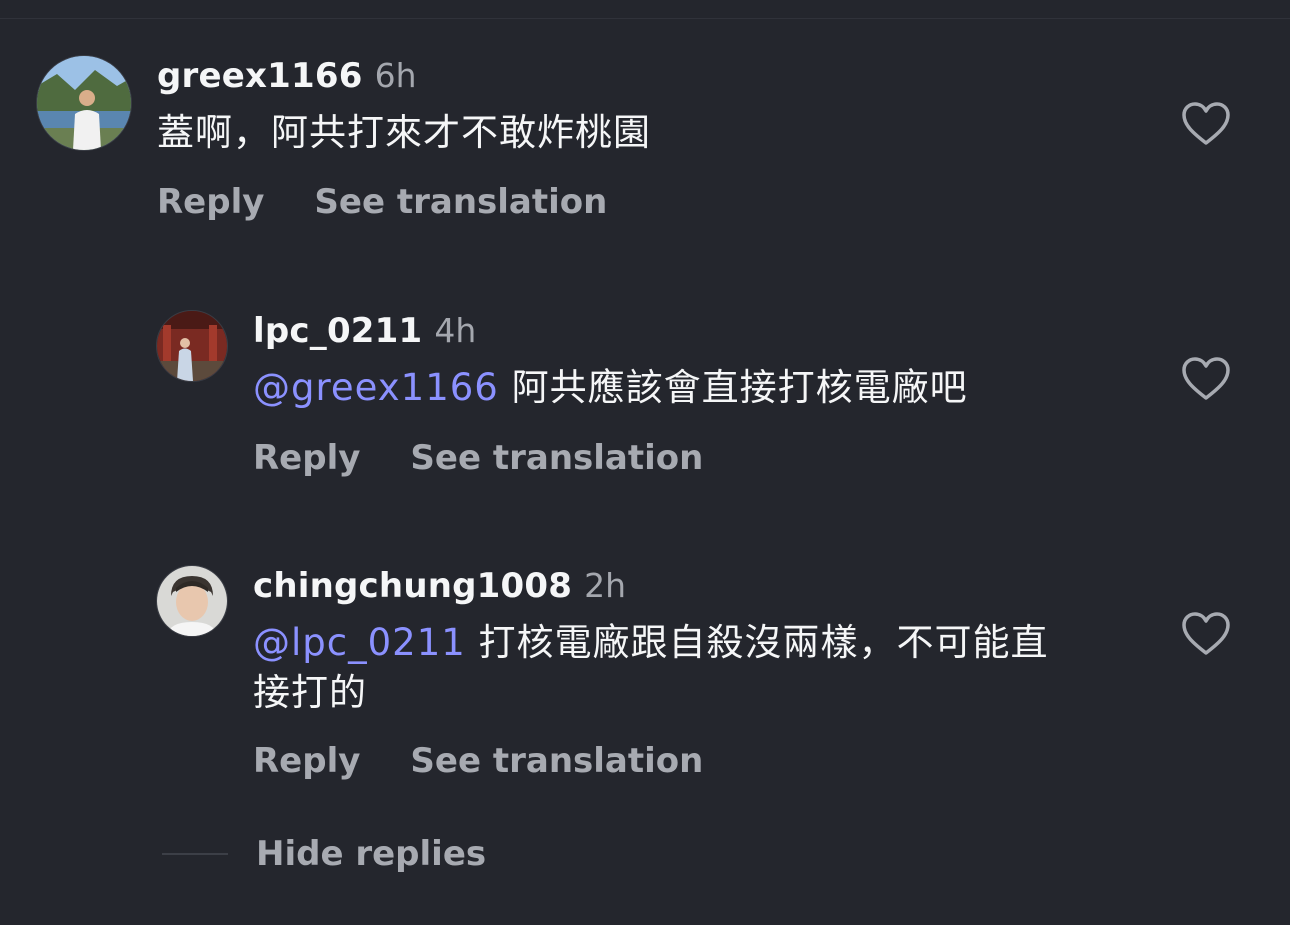 The height and width of the screenshot is (925, 1290). I want to click on mention-link: @lpc_0211, so click(359, 642).